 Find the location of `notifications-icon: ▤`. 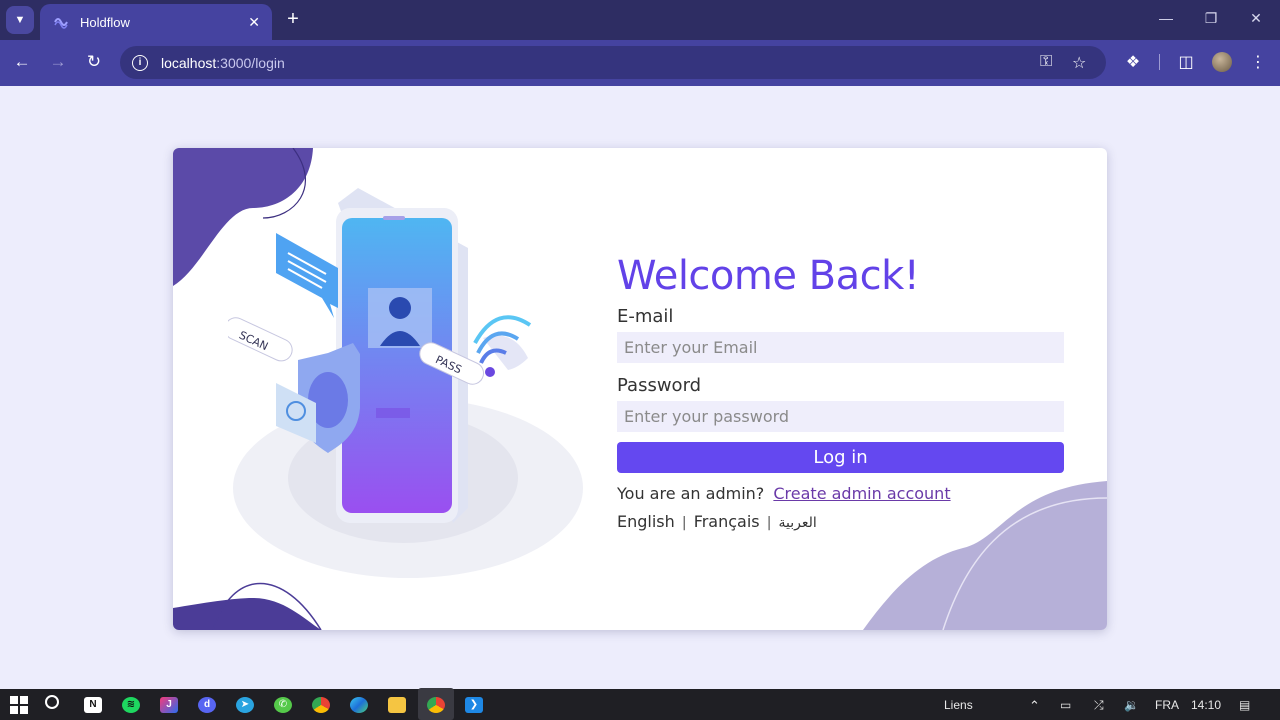

notifications-icon: ▤ is located at coordinates (1244, 705).